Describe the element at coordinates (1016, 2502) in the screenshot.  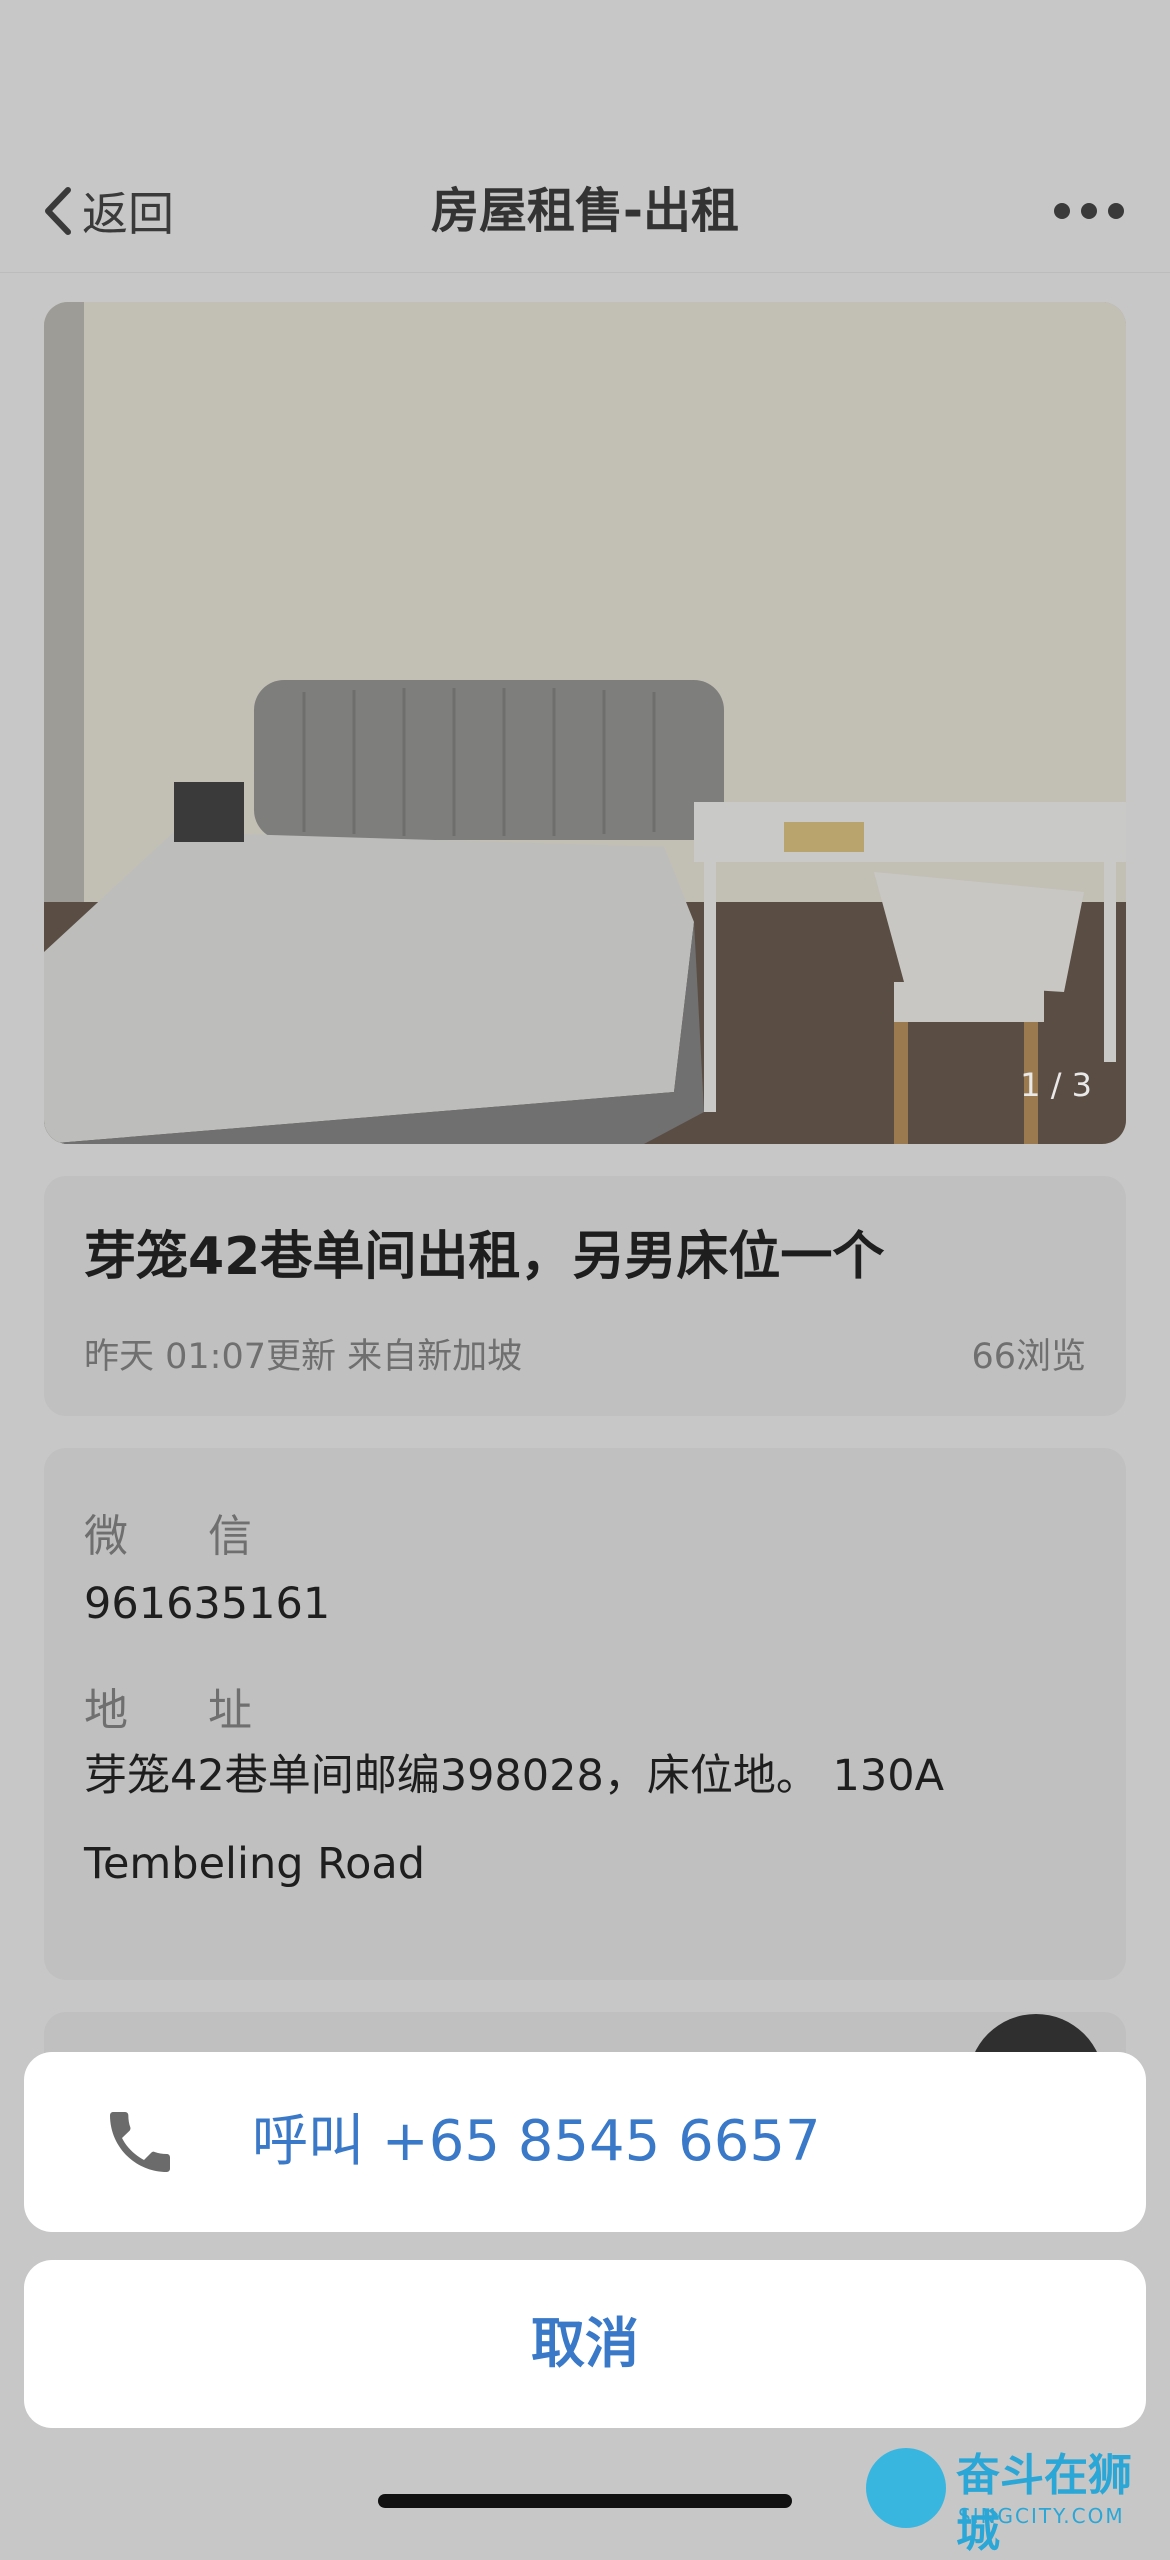
I see `watermark: 奋斗在狮城 SINGCITY.COM` at that location.